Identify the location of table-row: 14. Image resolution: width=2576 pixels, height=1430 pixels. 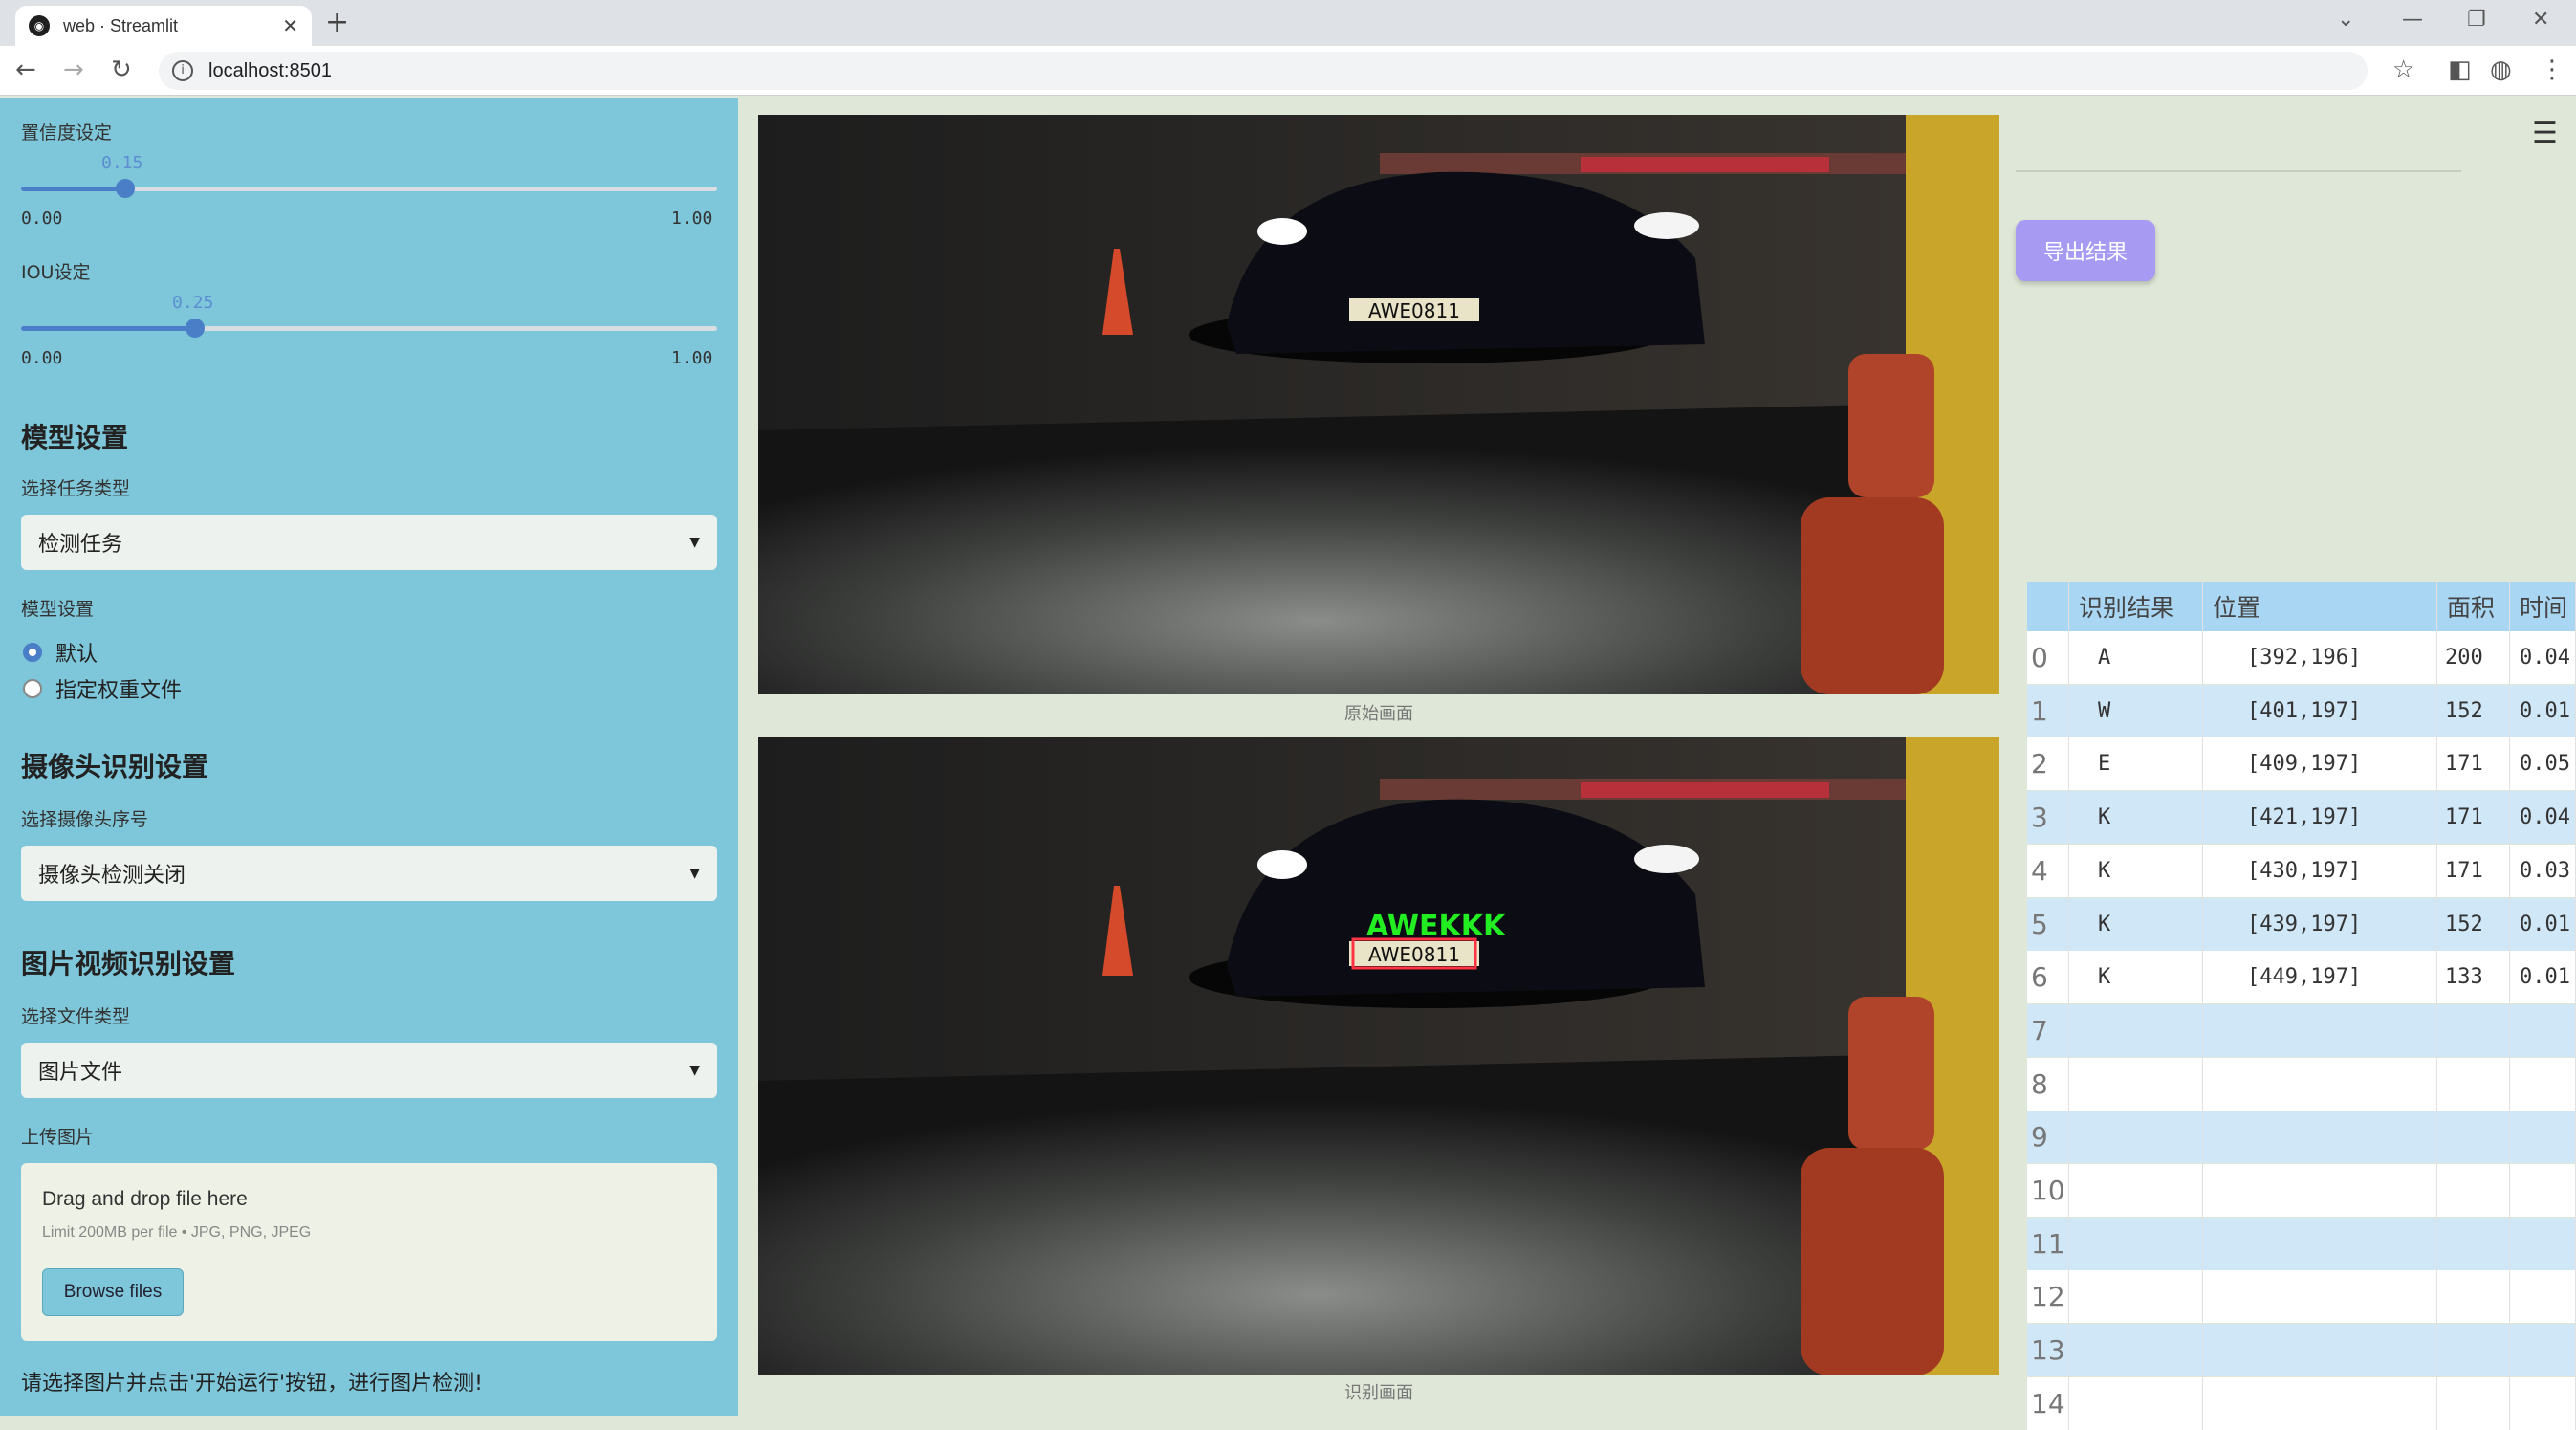
(2301, 1403).